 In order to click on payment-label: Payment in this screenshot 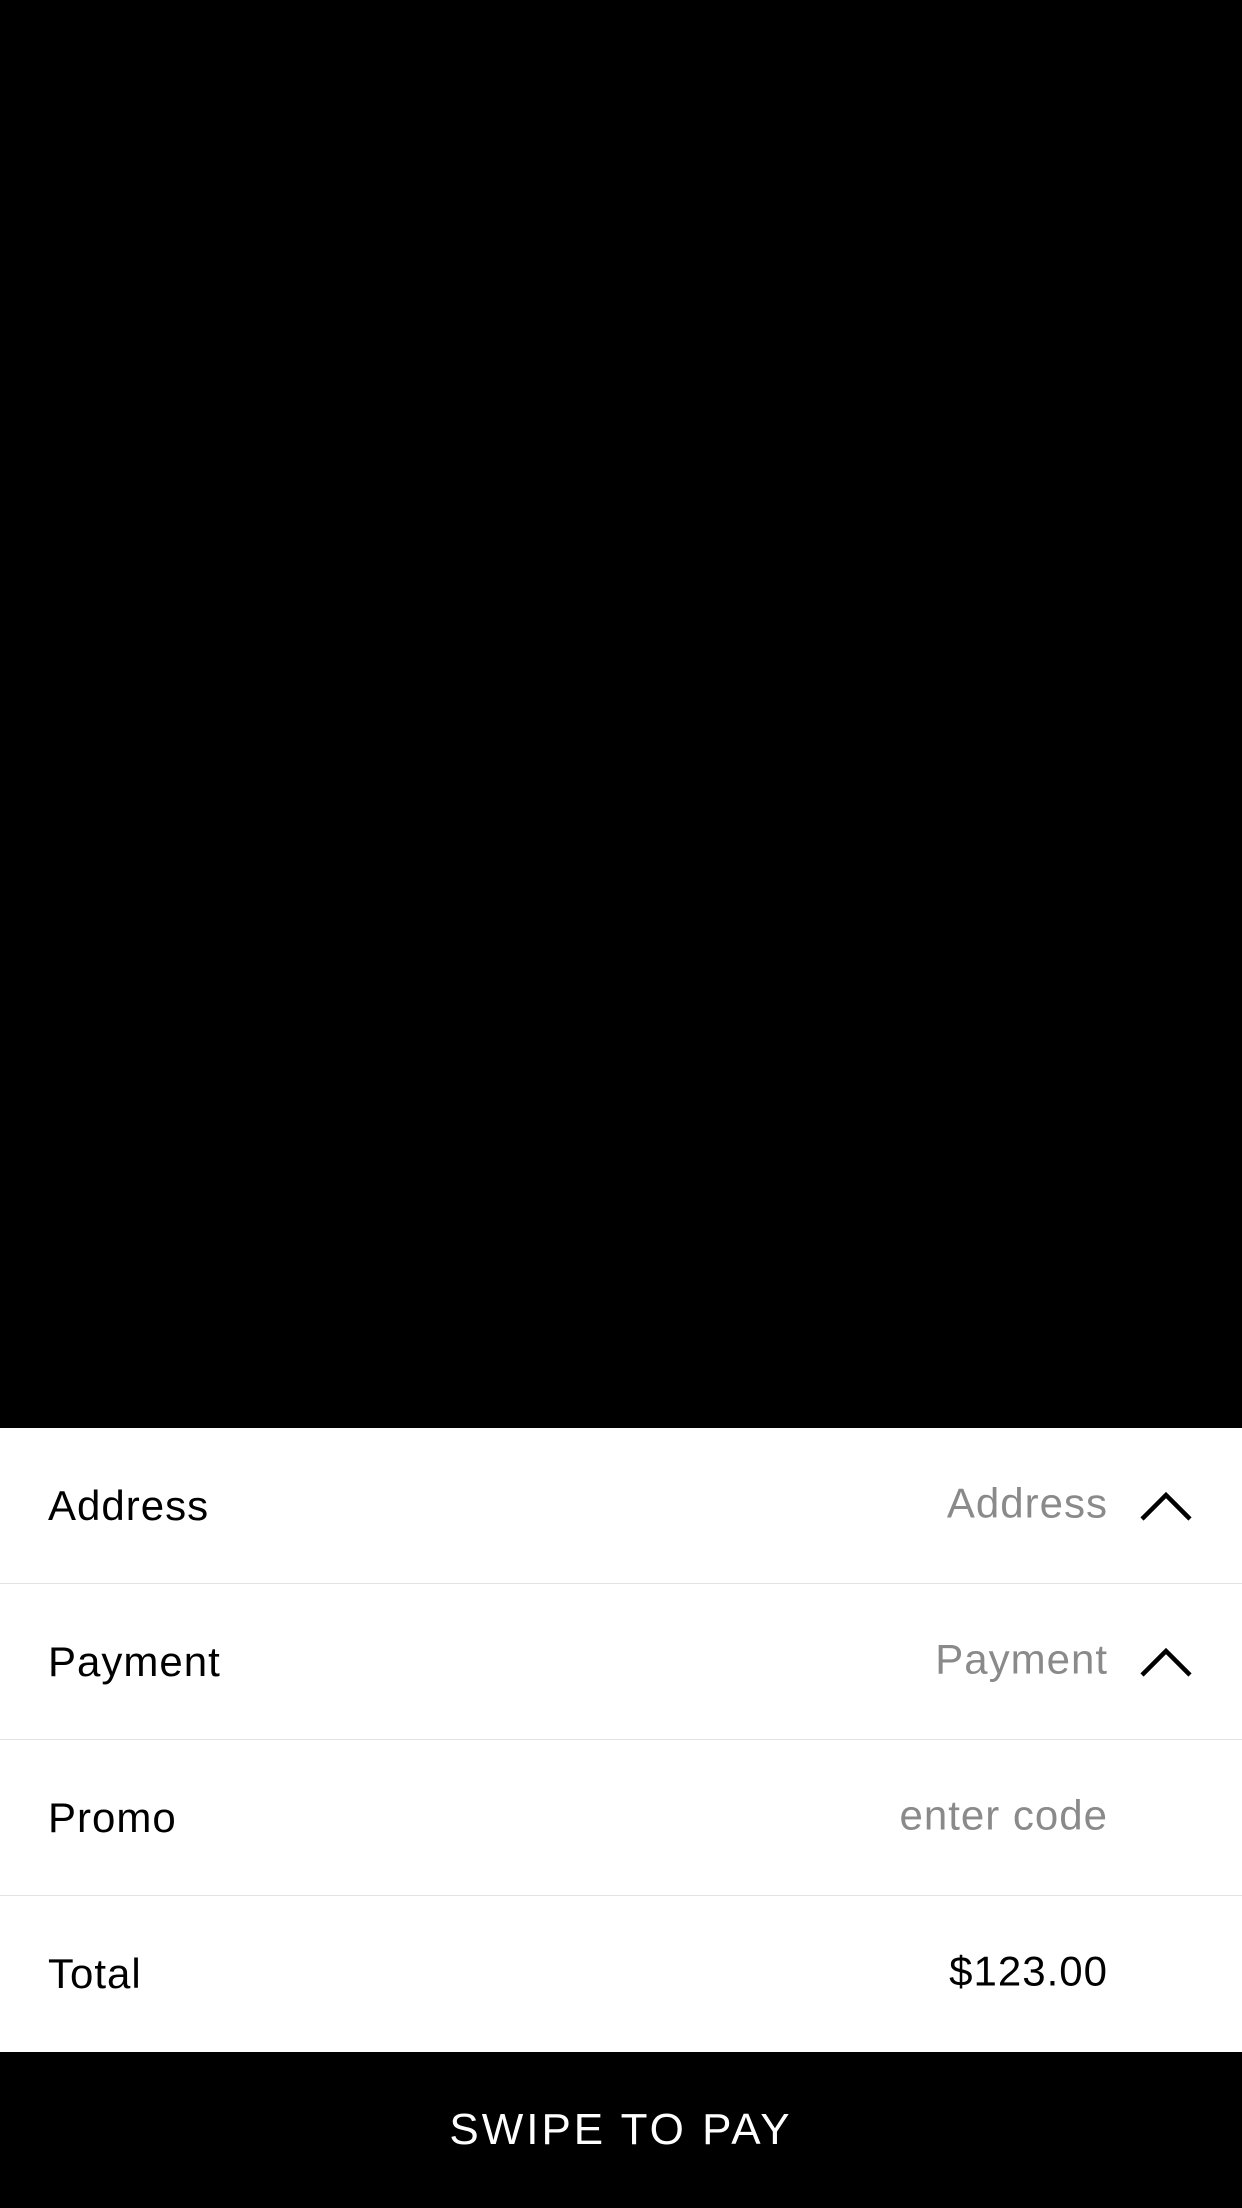, I will do `click(134, 1661)`.